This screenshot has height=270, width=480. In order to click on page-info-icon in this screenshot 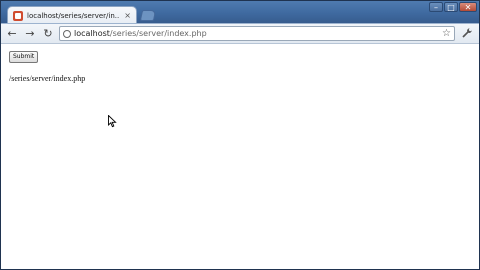, I will do `click(67, 33)`.